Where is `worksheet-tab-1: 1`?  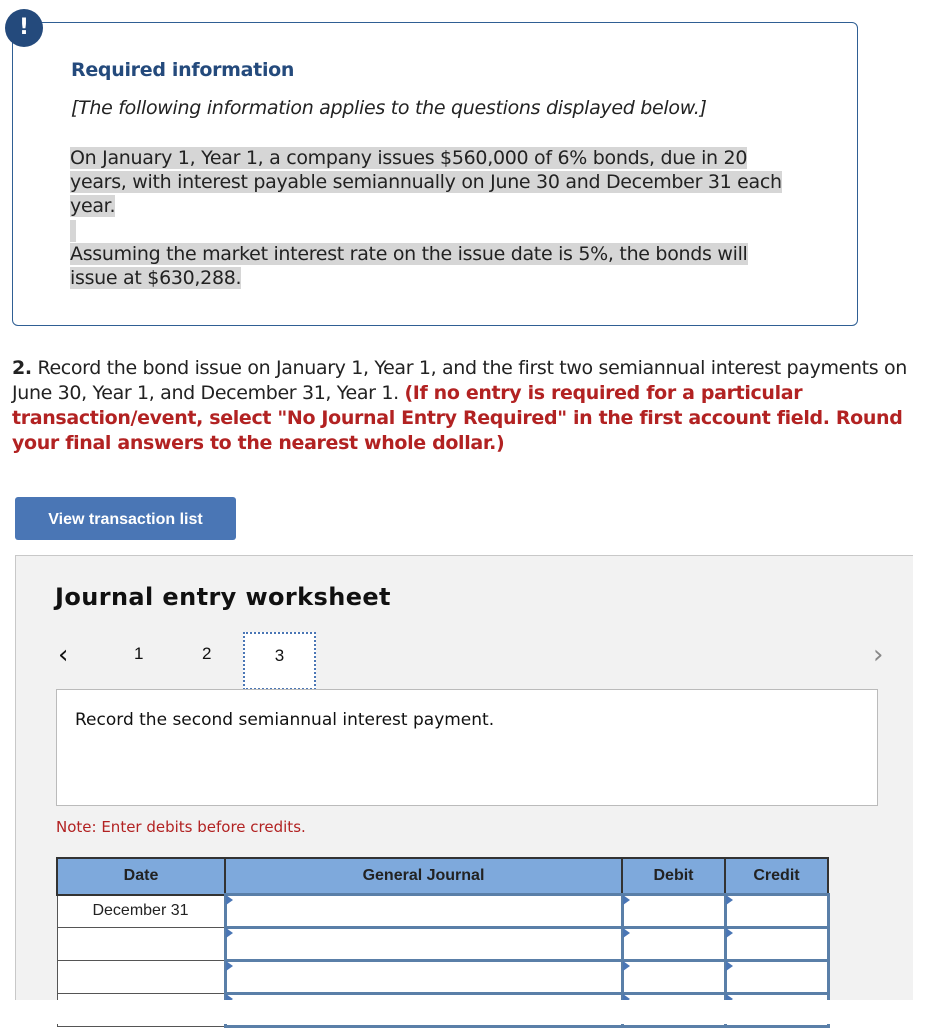 worksheet-tab-1: 1 is located at coordinates (138, 654).